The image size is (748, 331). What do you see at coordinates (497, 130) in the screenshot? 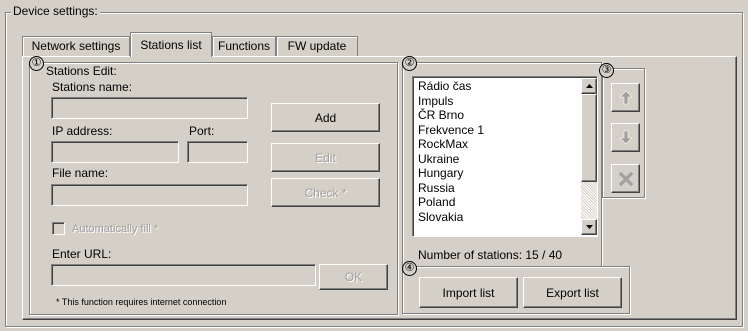
I see `list-item: Frekvence 1` at bounding box center [497, 130].